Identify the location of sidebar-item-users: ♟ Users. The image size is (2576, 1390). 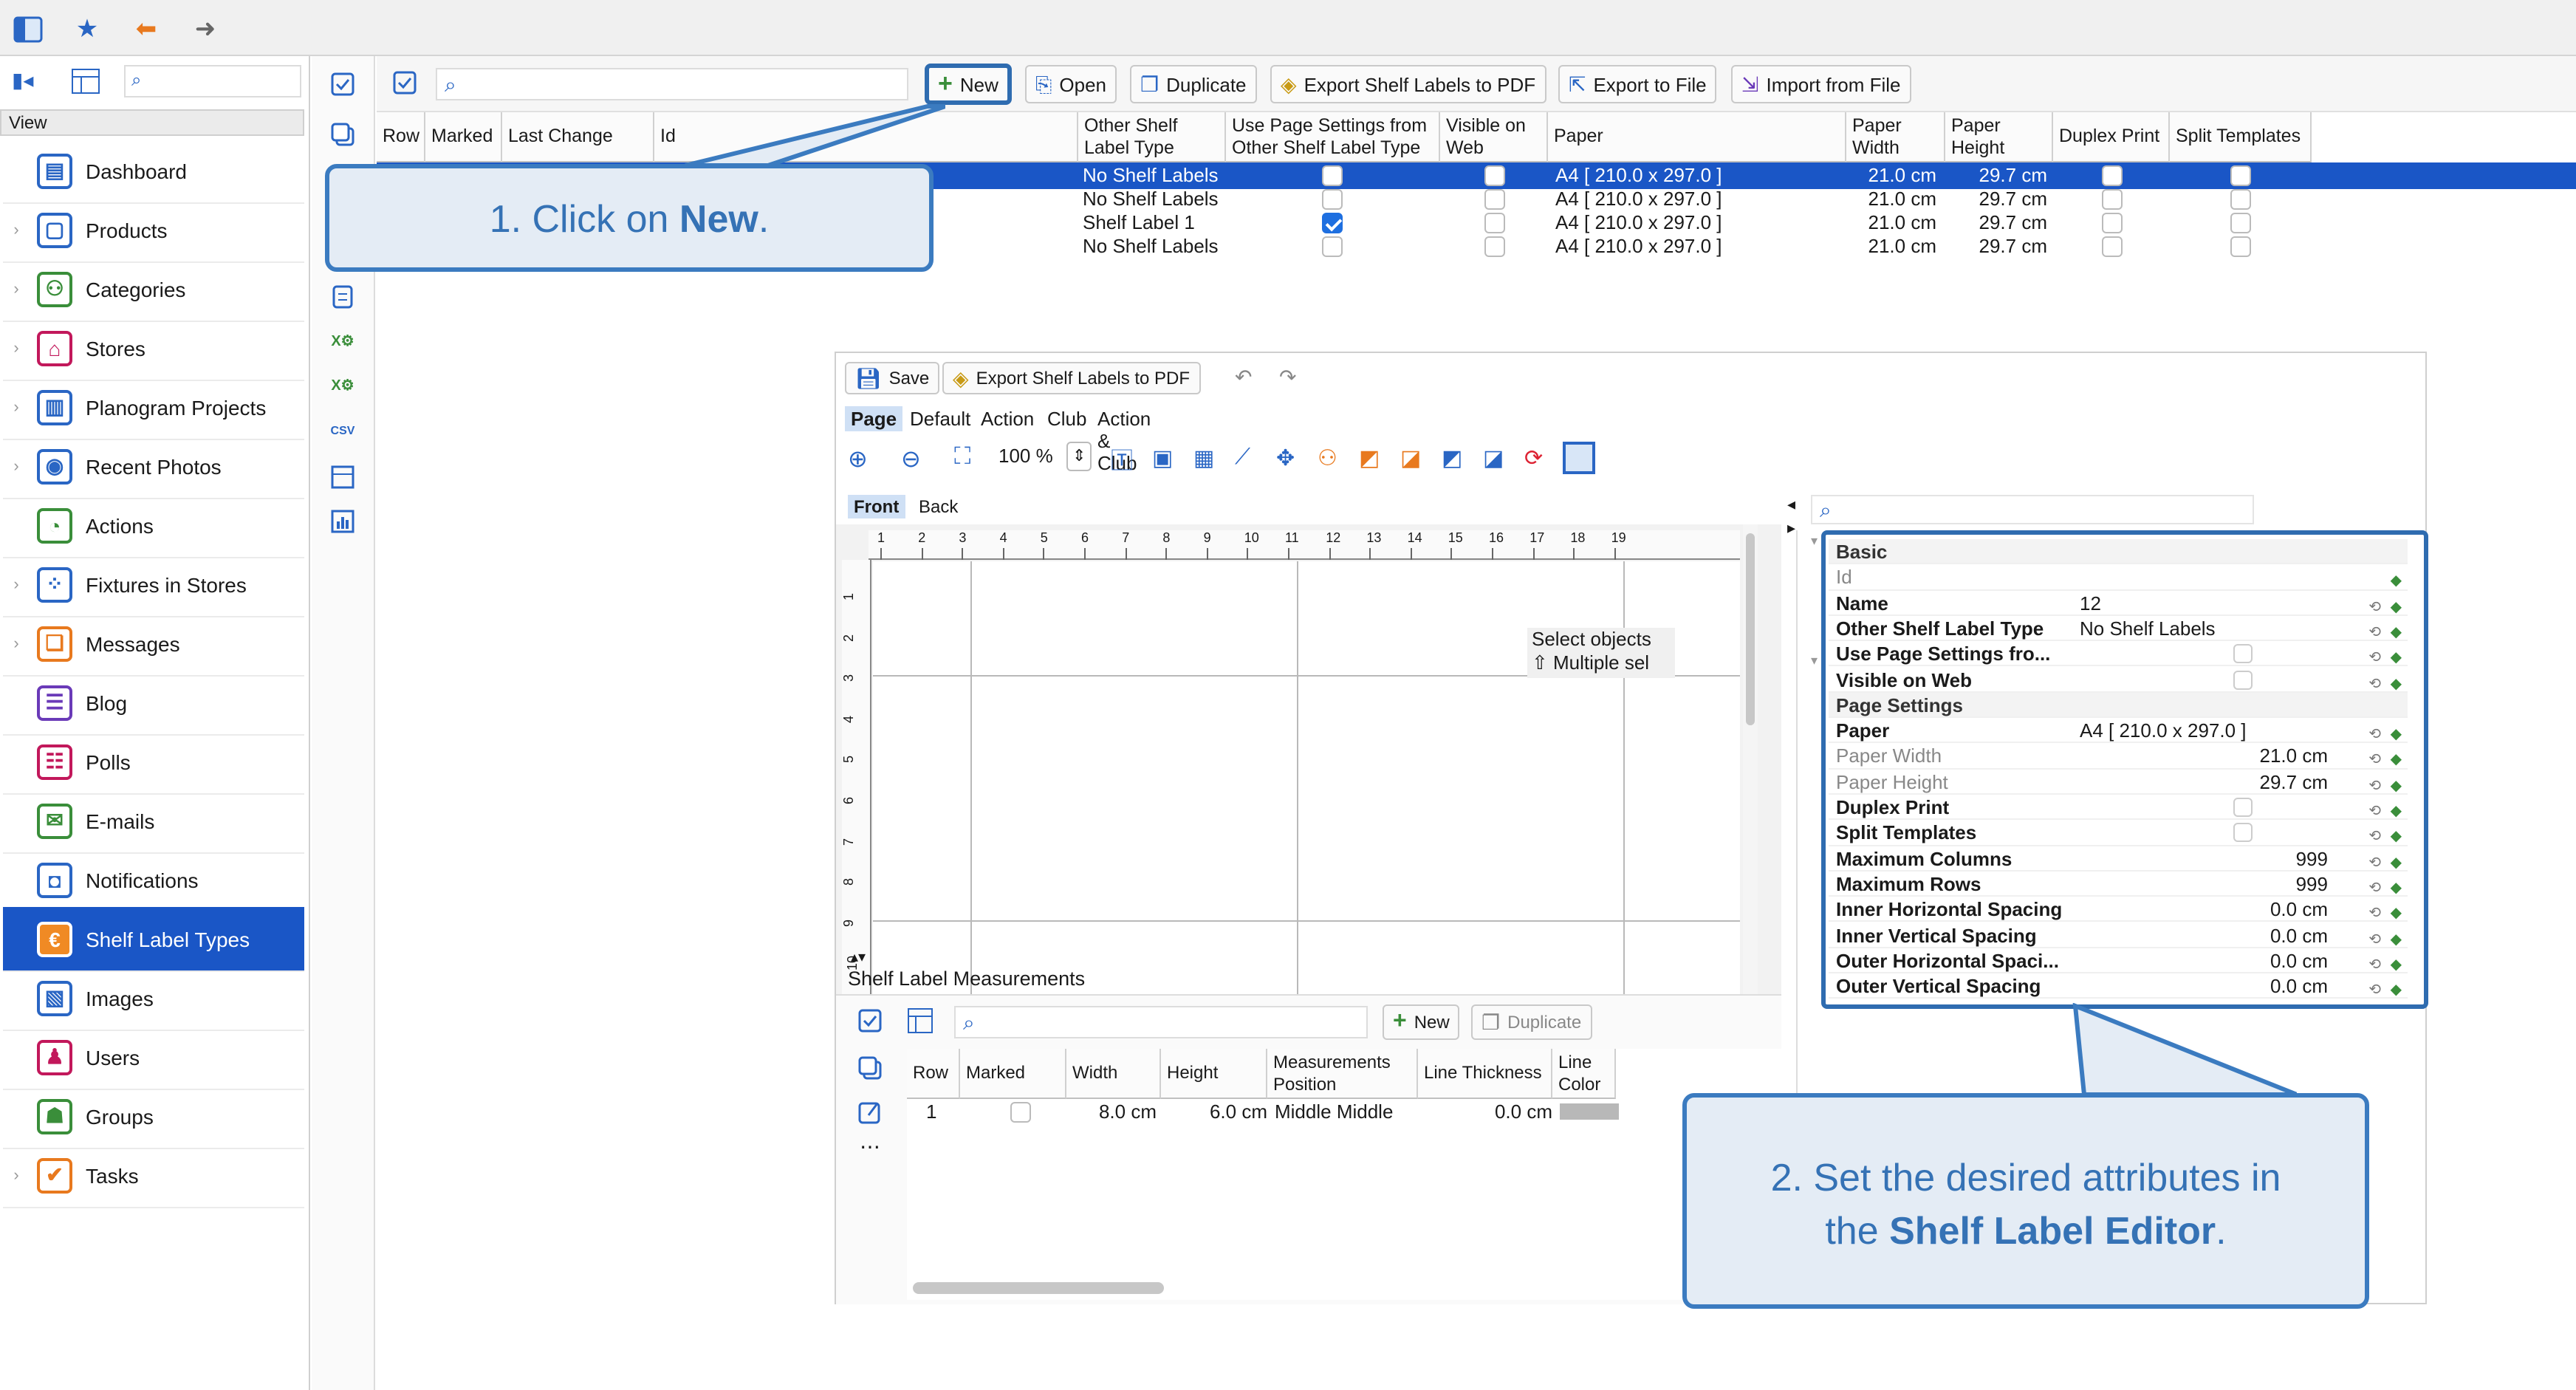
(153, 1057).